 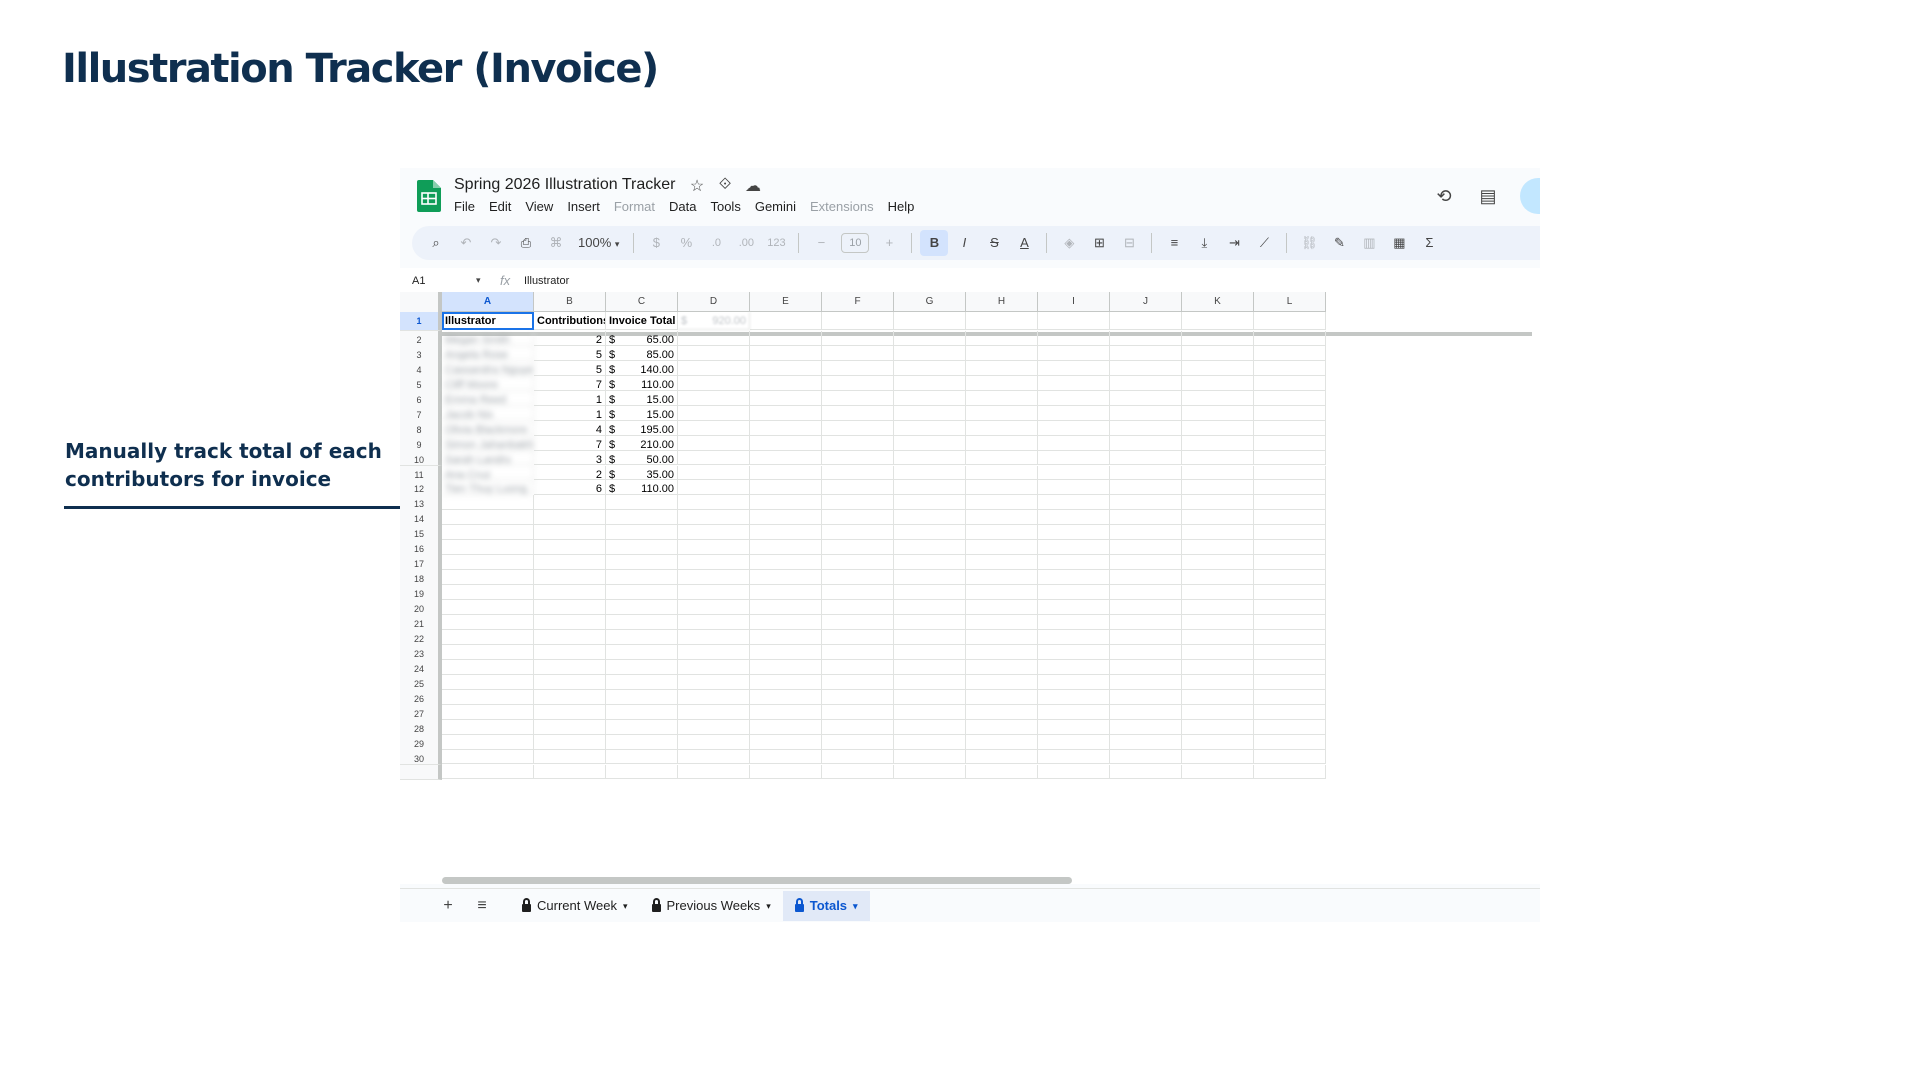 What do you see at coordinates (526, 243) in the screenshot?
I see `print-icon: ⎙` at bounding box center [526, 243].